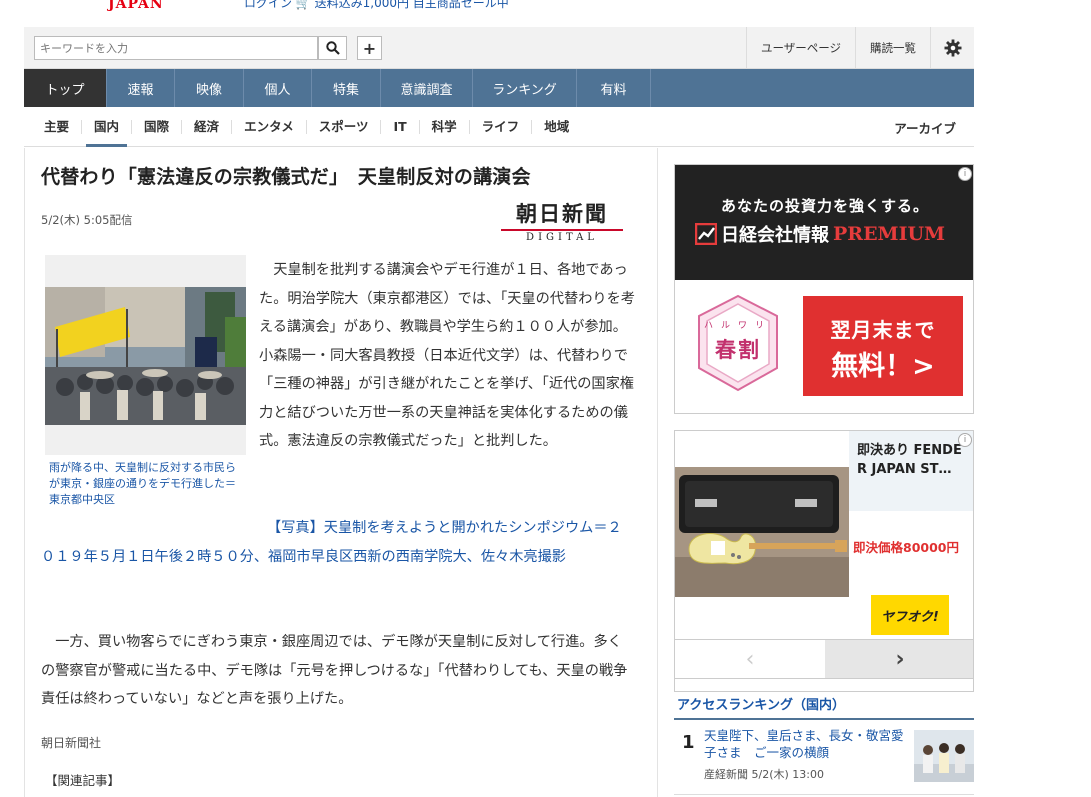 This screenshot has height=797, width=1091. I want to click on chevron-right-icon: ›, so click(900, 659).